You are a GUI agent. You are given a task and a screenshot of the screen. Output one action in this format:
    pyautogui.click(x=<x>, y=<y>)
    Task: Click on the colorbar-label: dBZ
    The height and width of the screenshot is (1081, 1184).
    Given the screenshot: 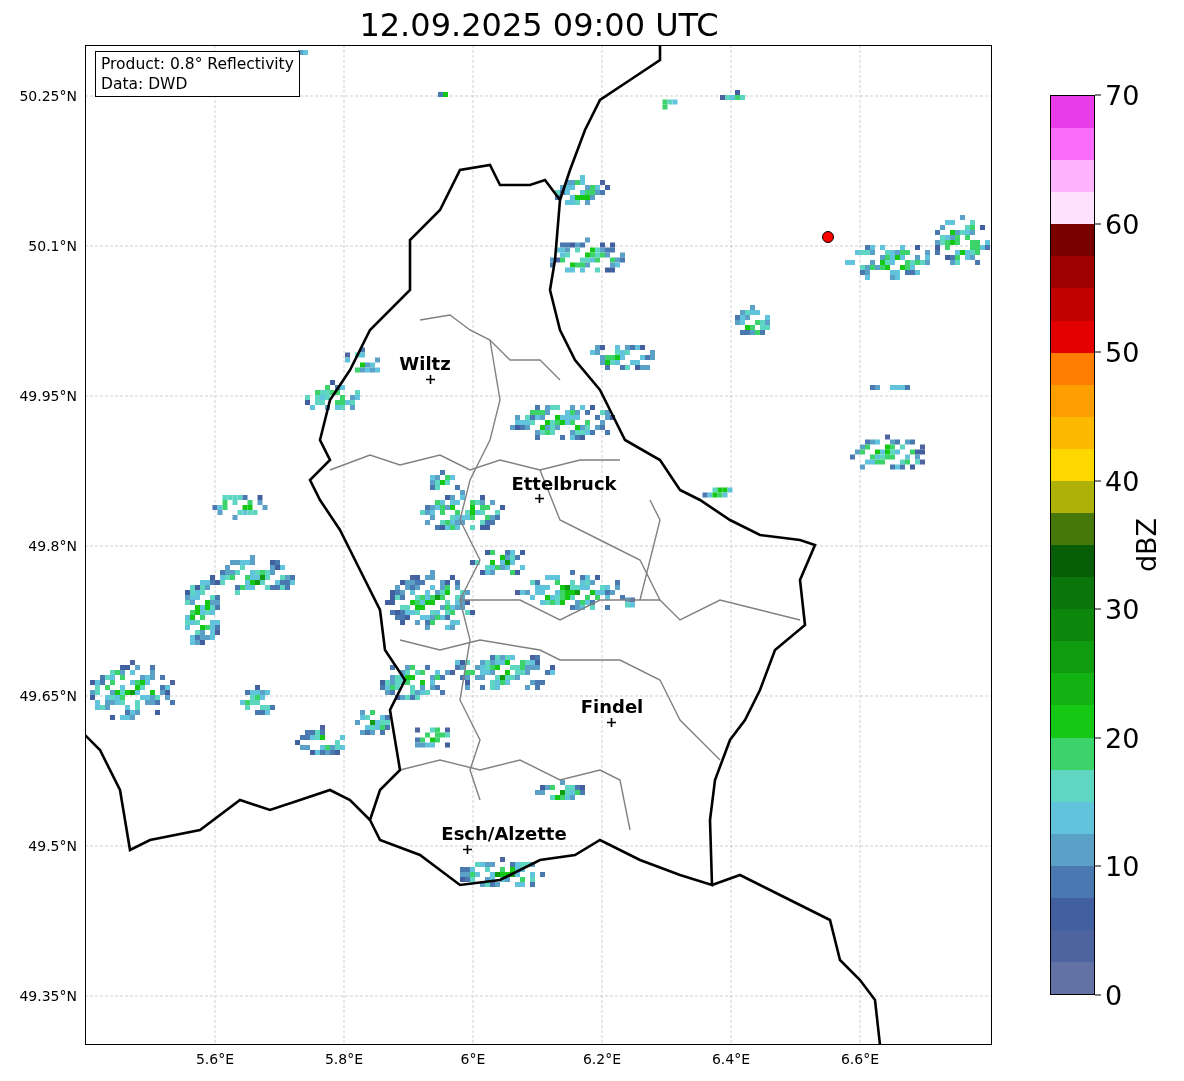 What is the action you would take?
    pyautogui.click(x=1146, y=545)
    